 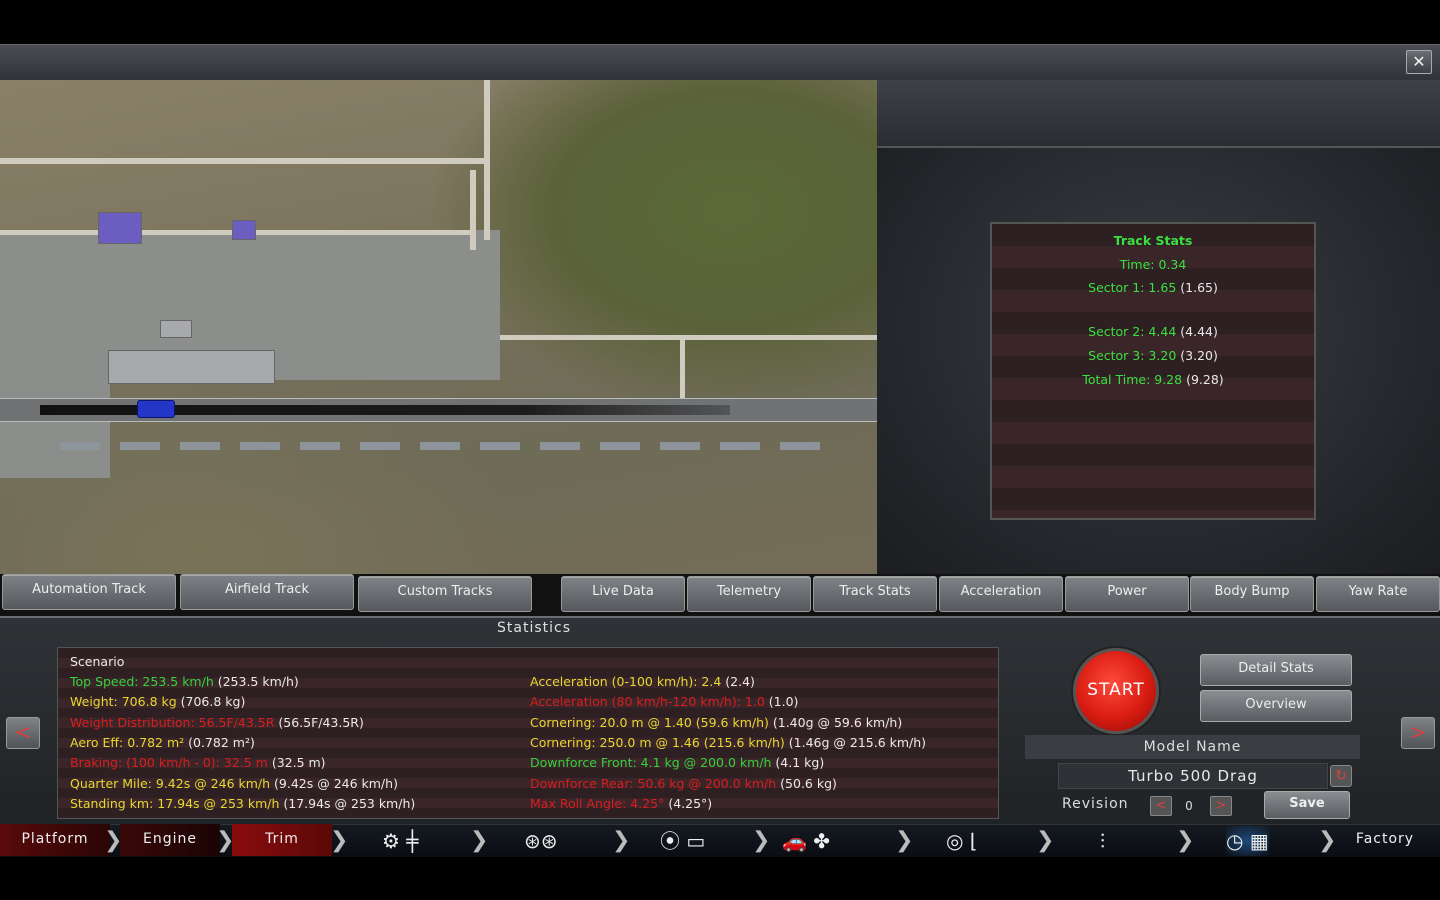 I want to click on track-time: Time: 0.34, so click(x=1153, y=264).